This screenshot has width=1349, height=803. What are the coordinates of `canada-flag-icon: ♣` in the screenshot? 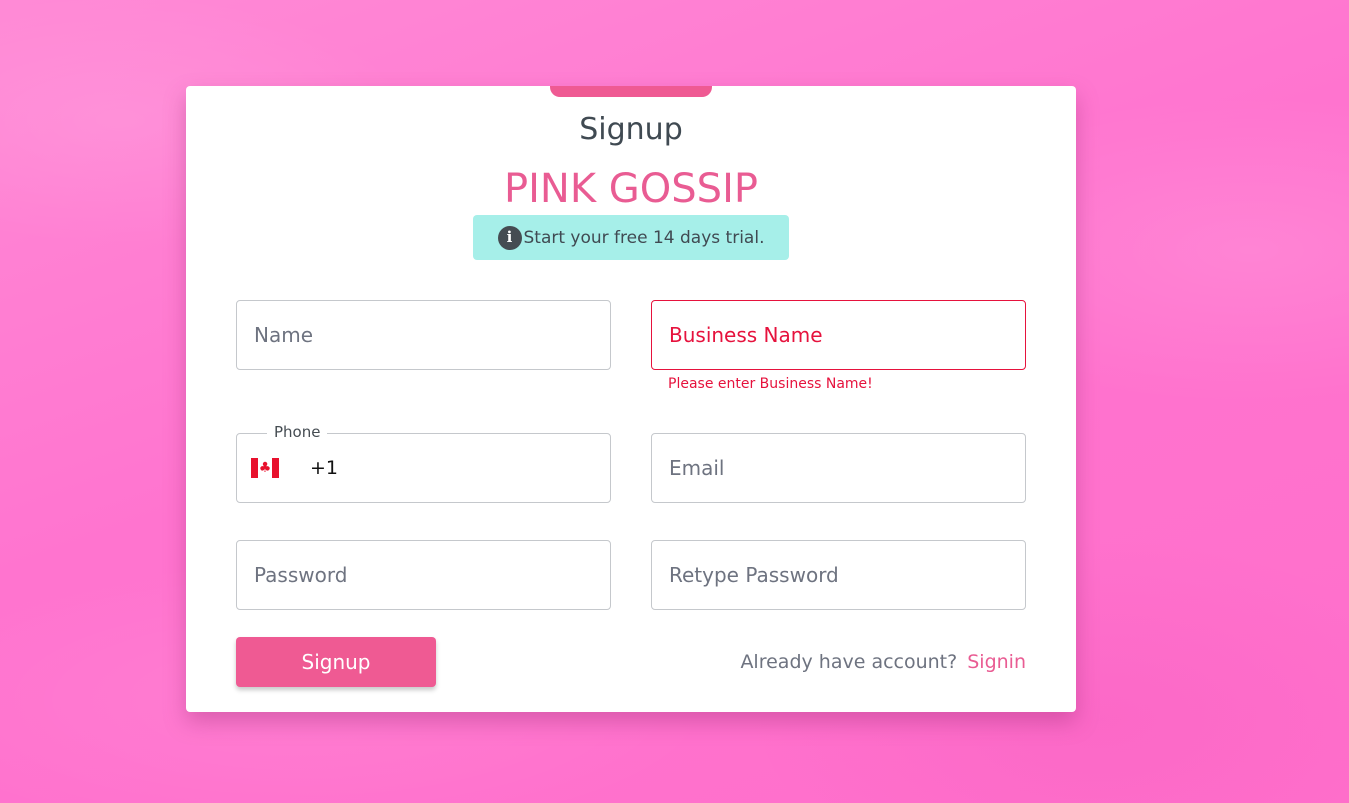 It's located at (265, 468).